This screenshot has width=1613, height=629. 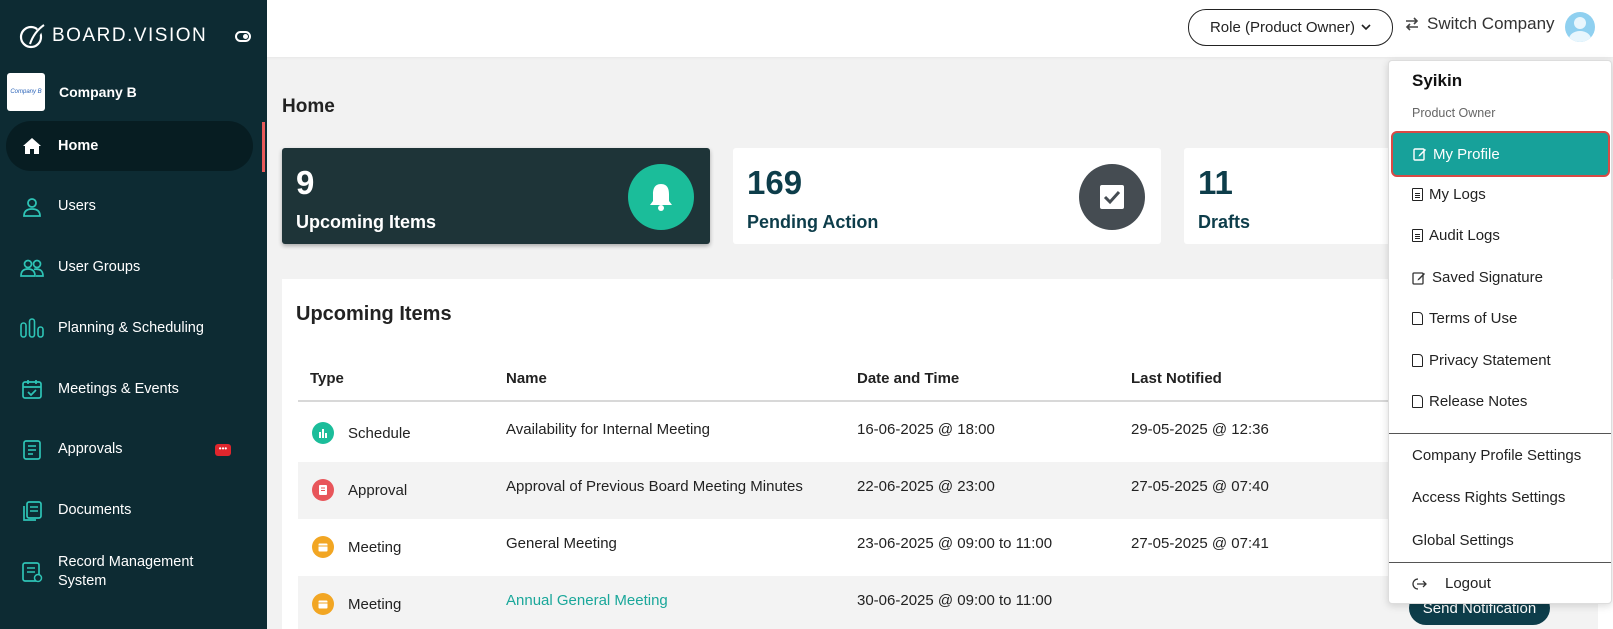 What do you see at coordinates (1468, 583) in the screenshot?
I see `menu-item-label: Logout` at bounding box center [1468, 583].